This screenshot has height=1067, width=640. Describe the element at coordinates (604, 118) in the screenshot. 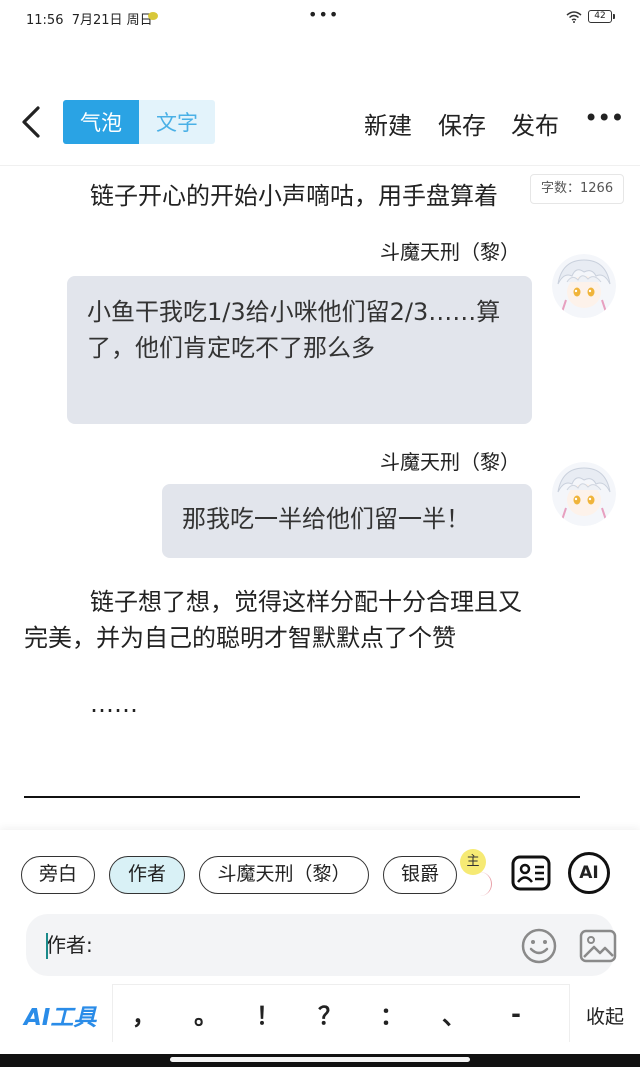

I see `more-options-icon: •••` at that location.